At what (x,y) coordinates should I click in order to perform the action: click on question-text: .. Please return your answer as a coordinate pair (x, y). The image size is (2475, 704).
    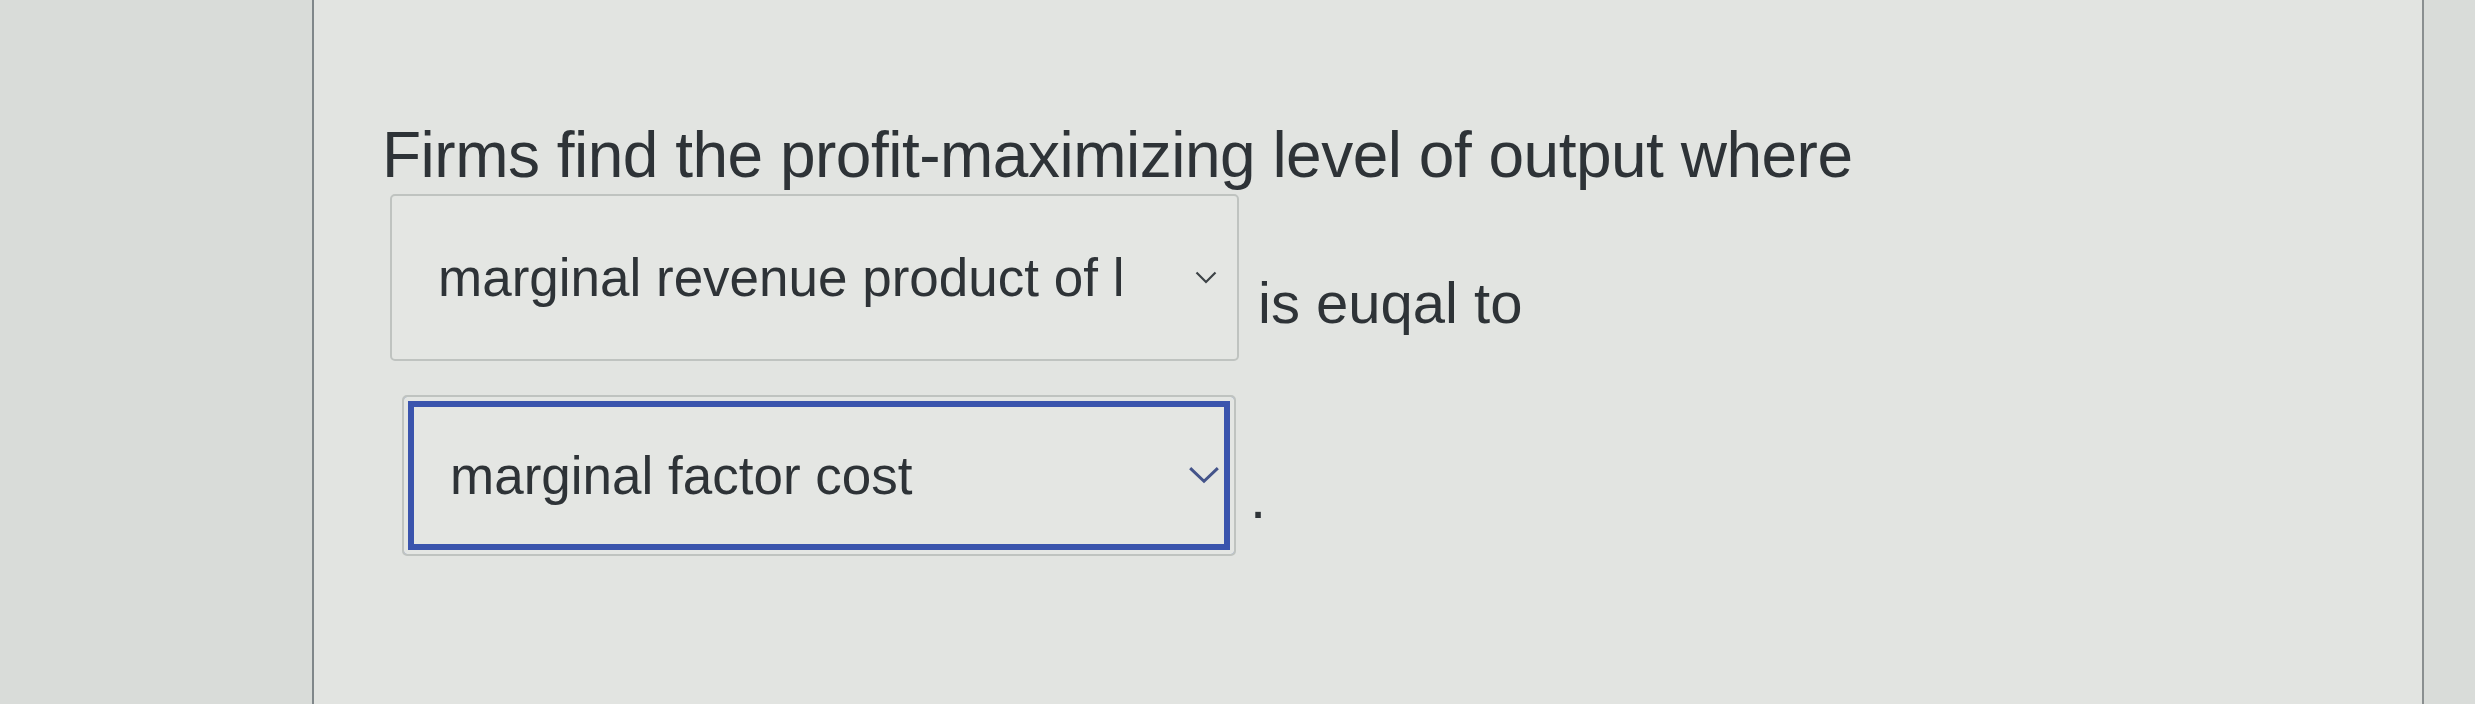
    Looking at the image, I should click on (1258, 500).